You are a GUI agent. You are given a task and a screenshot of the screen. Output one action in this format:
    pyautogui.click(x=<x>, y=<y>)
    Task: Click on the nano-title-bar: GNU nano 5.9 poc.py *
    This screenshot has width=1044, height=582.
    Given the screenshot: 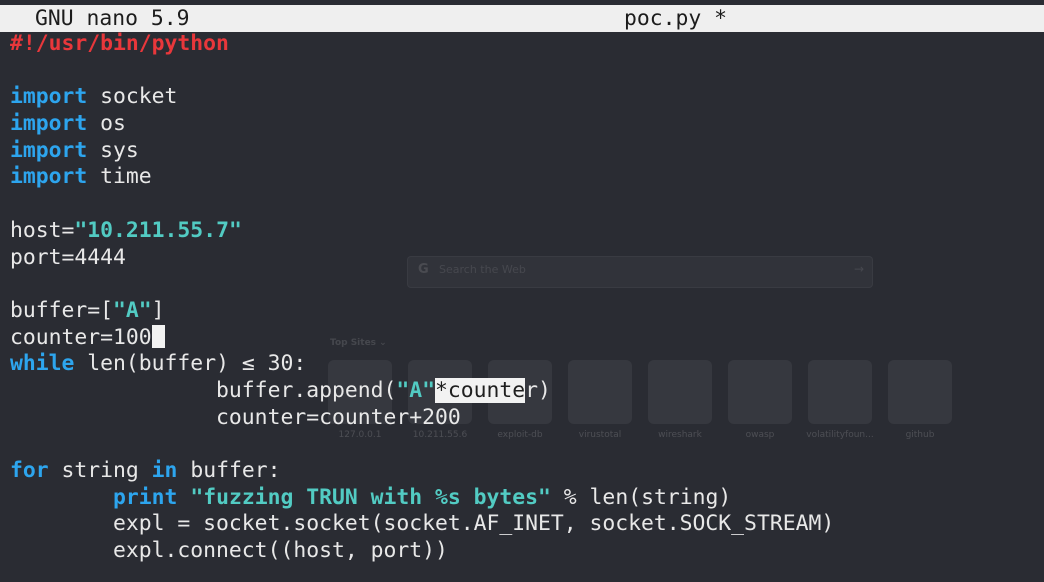 What is the action you would take?
    pyautogui.click(x=522, y=18)
    